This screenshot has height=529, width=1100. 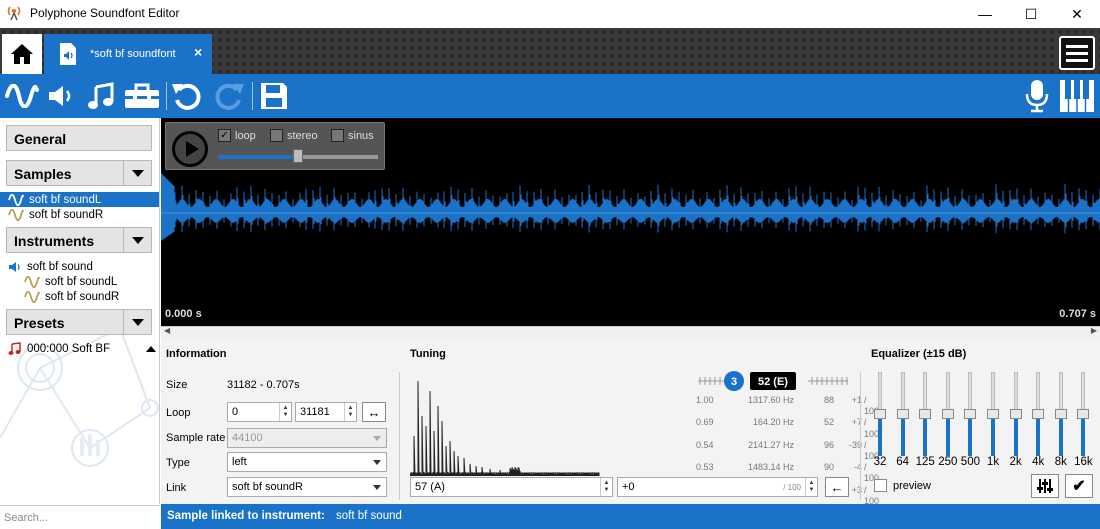 What do you see at coordinates (196, 354) in the screenshot?
I see `information-title: Information` at bounding box center [196, 354].